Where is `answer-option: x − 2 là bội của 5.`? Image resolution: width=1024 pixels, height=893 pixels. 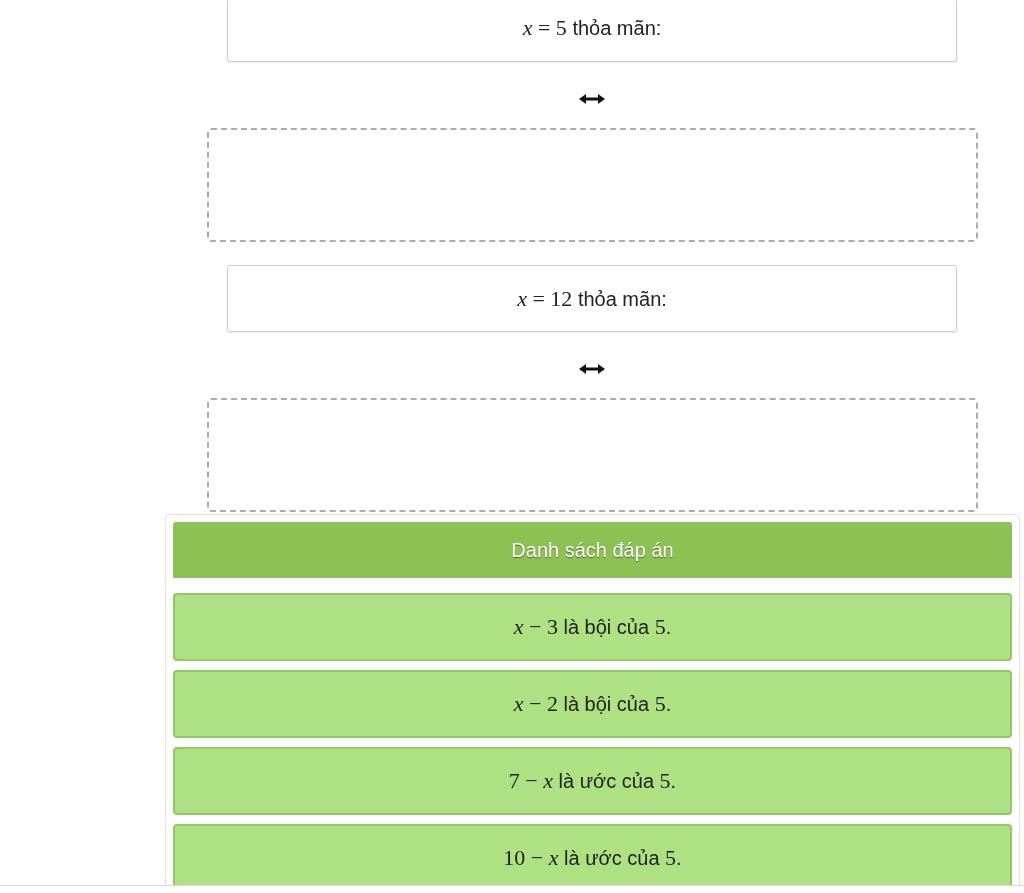 answer-option: x − 2 là bội của 5. is located at coordinates (592, 704).